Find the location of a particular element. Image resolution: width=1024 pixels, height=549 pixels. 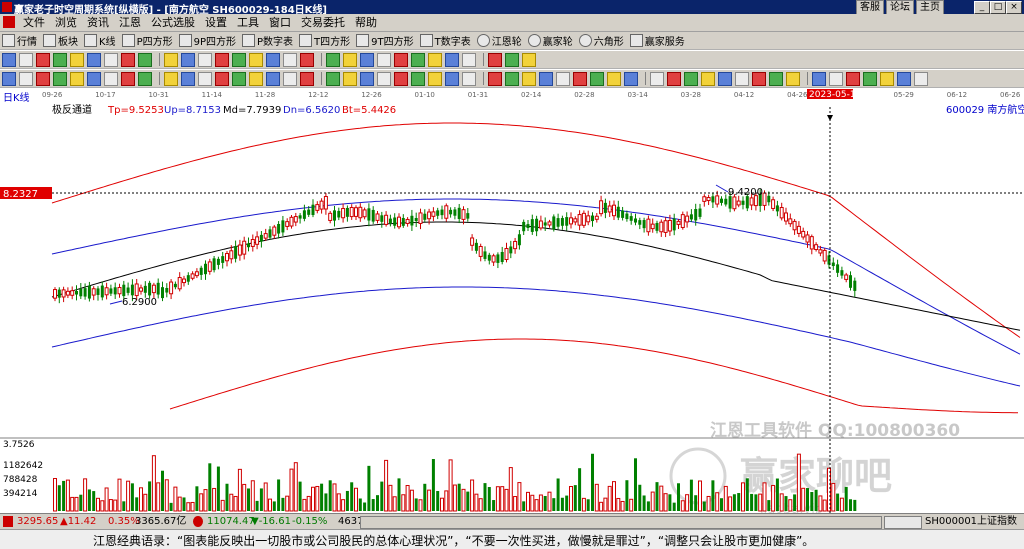

menu-trading: 交易委托 is located at coordinates (323, 22).